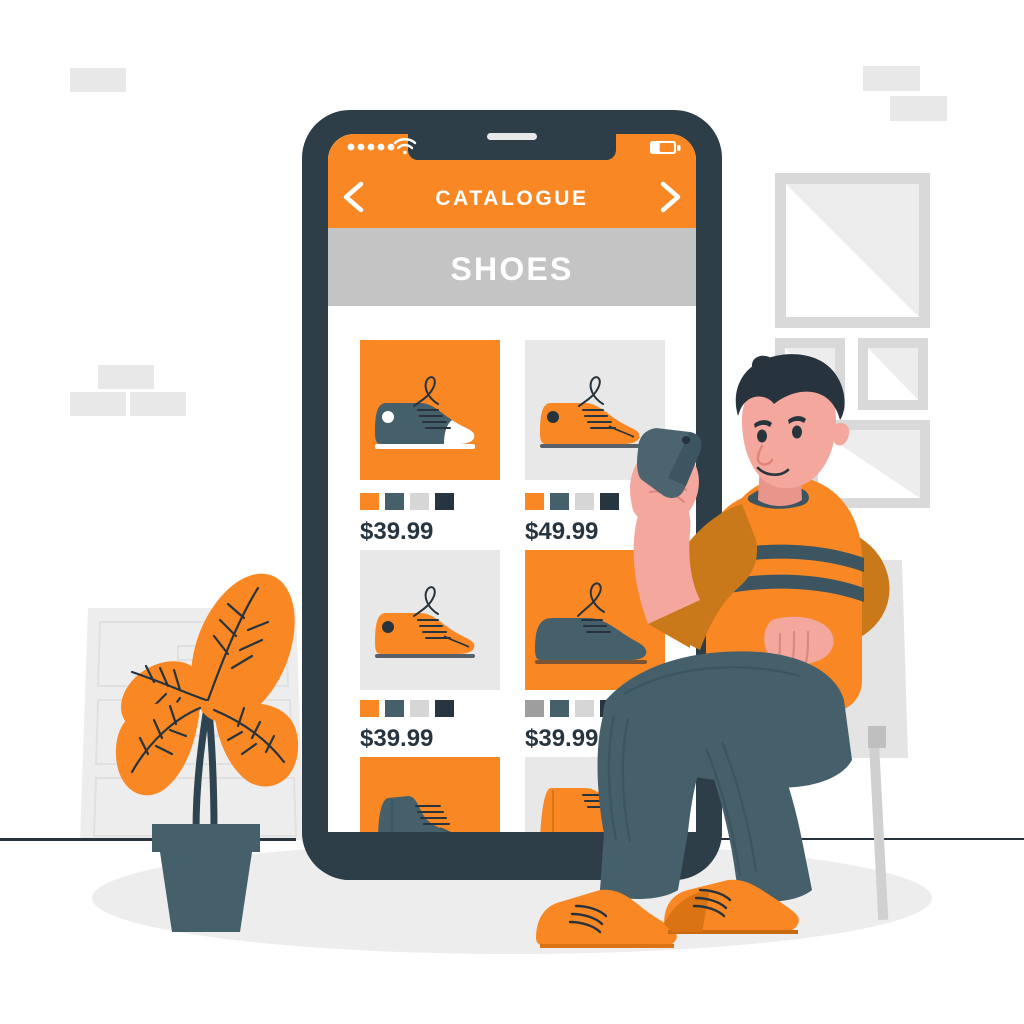 The width and height of the screenshot is (1024, 1024). I want to click on section-title: SHOES, so click(511, 269).